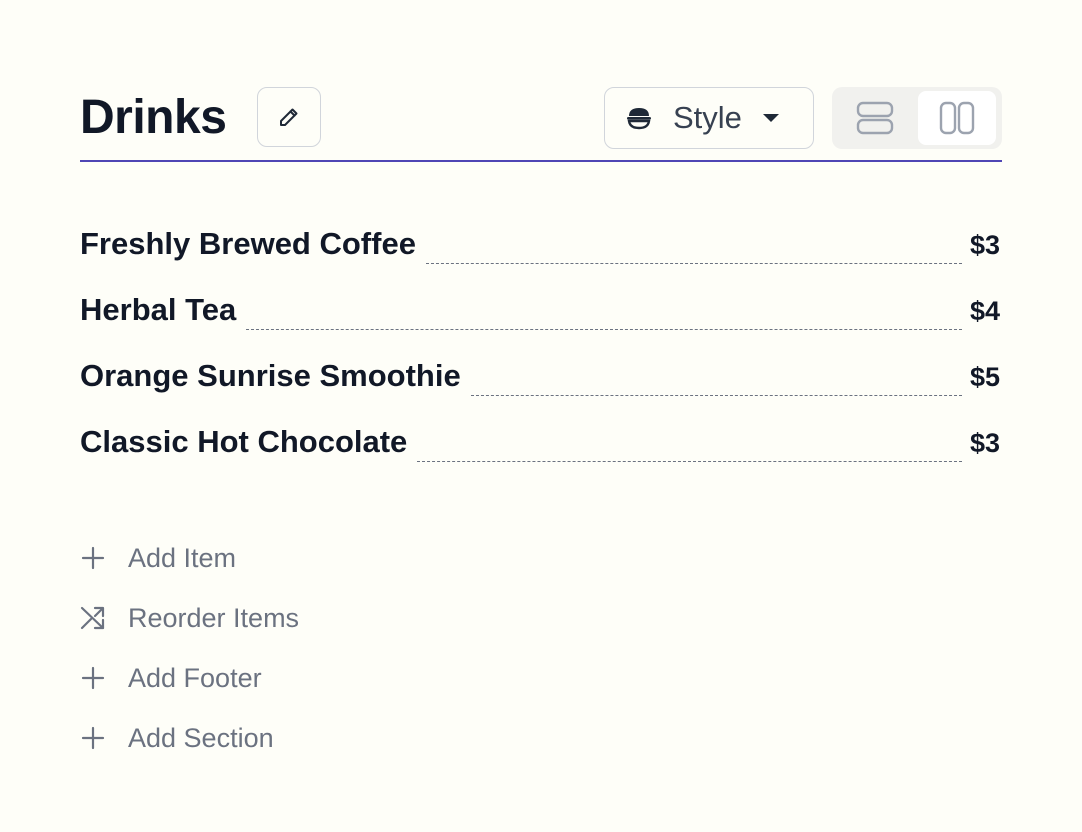  I want to click on item-price: $5, so click(984, 377).